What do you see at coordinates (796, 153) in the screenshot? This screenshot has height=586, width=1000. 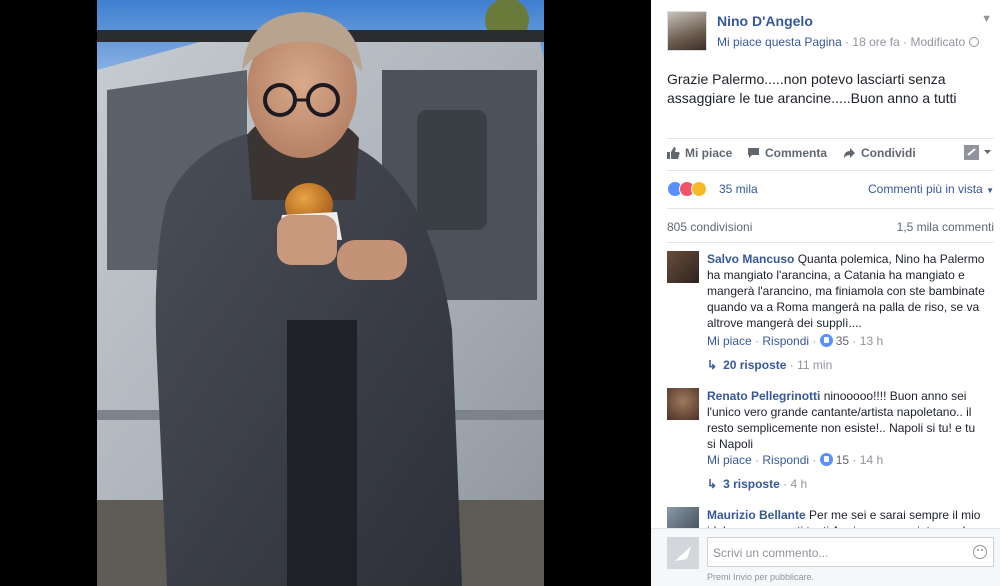 I see `comment-label: Commenta` at bounding box center [796, 153].